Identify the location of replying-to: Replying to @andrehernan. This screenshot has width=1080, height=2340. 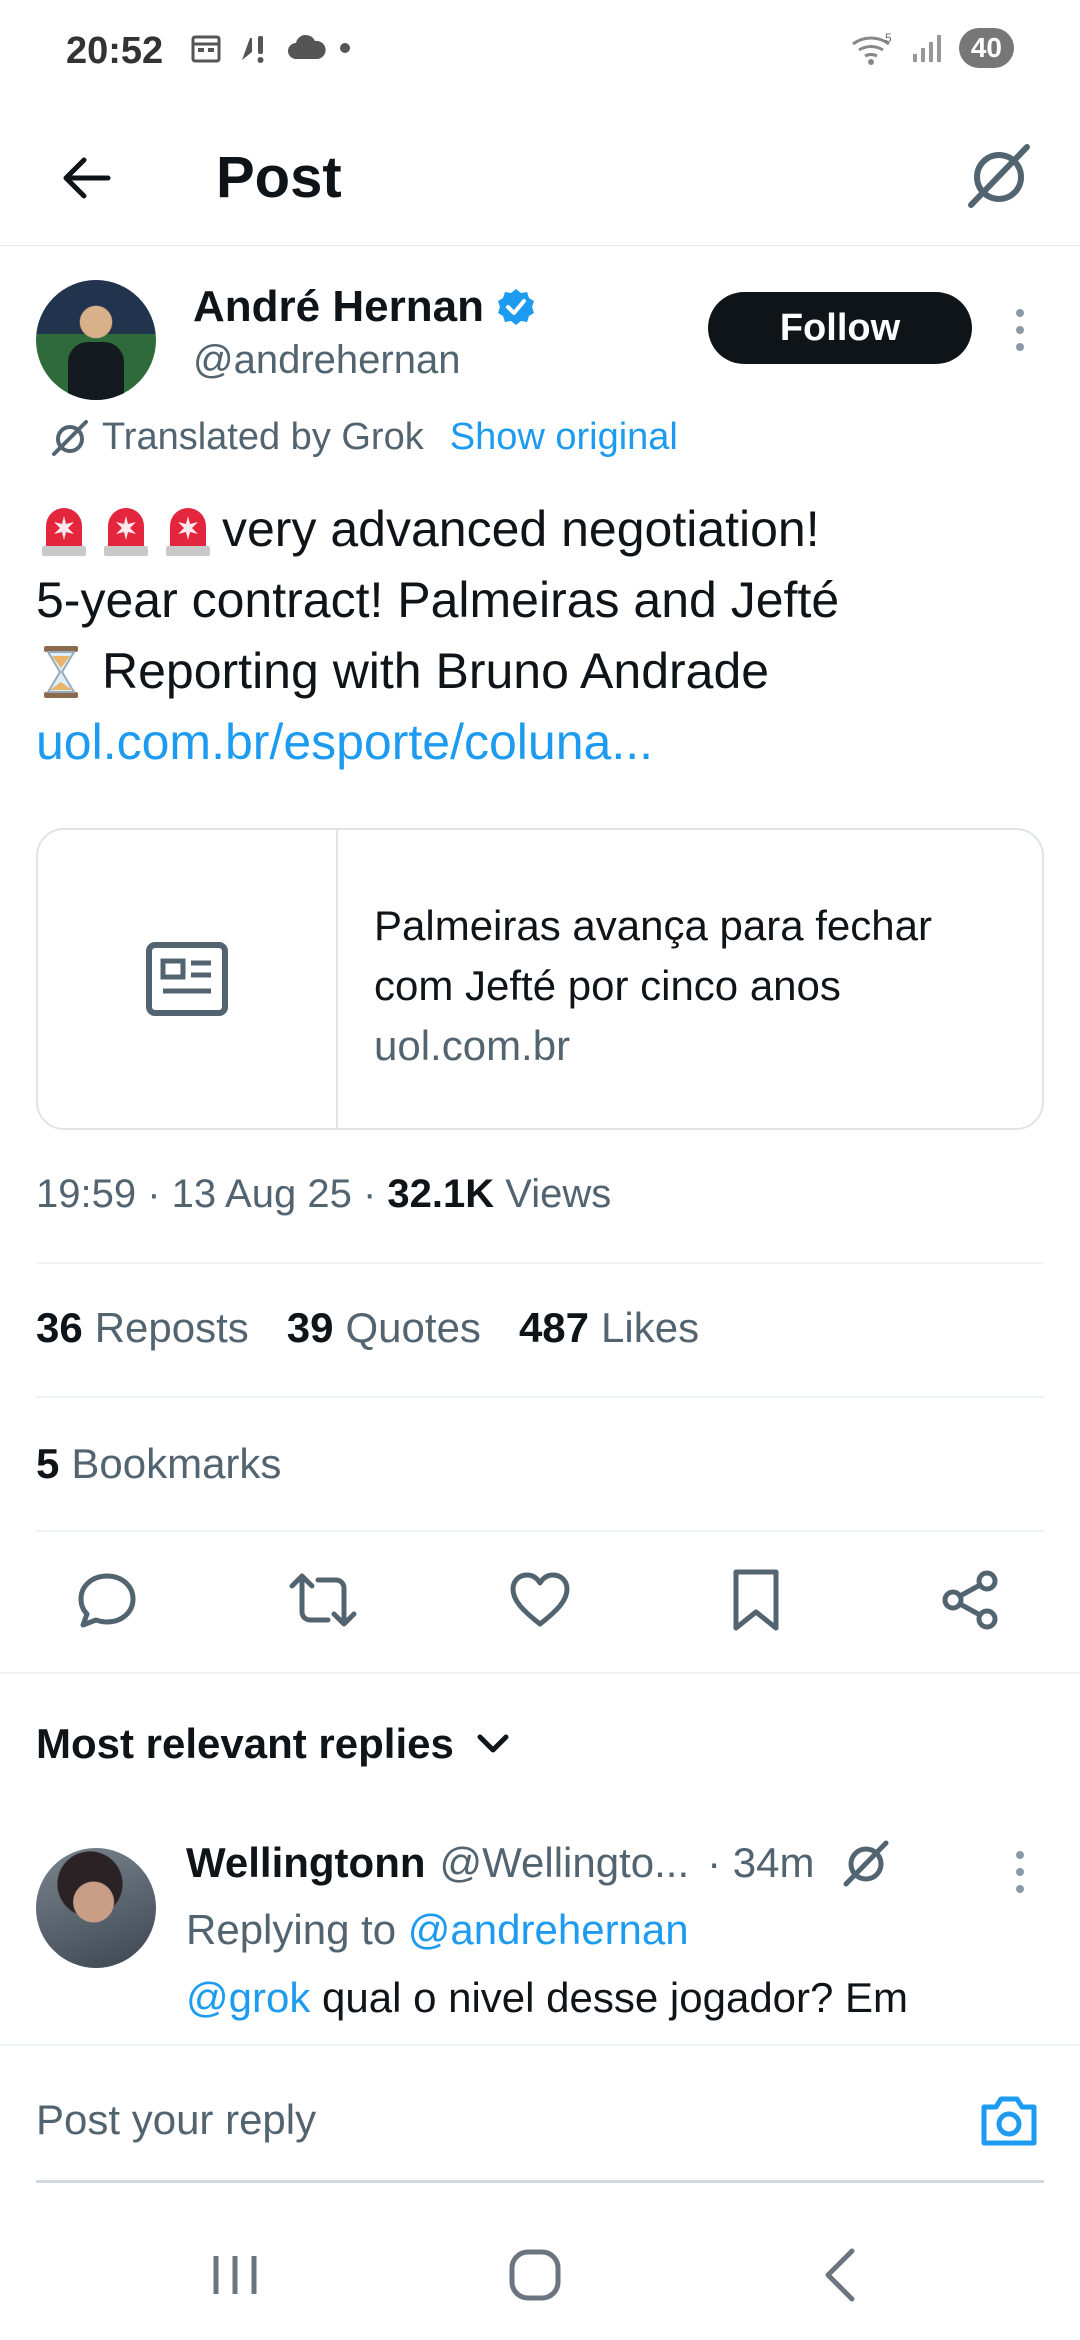
(437, 1930).